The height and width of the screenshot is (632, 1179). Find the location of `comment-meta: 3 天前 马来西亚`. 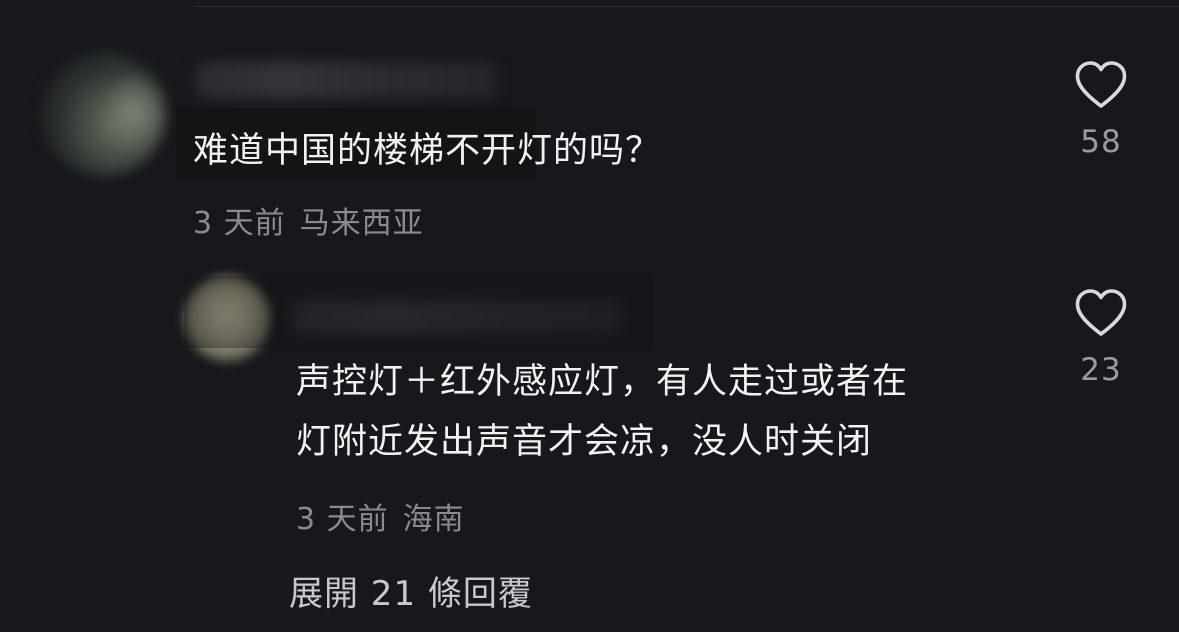

comment-meta: 3 天前 马来西亚 is located at coordinates (308, 220).